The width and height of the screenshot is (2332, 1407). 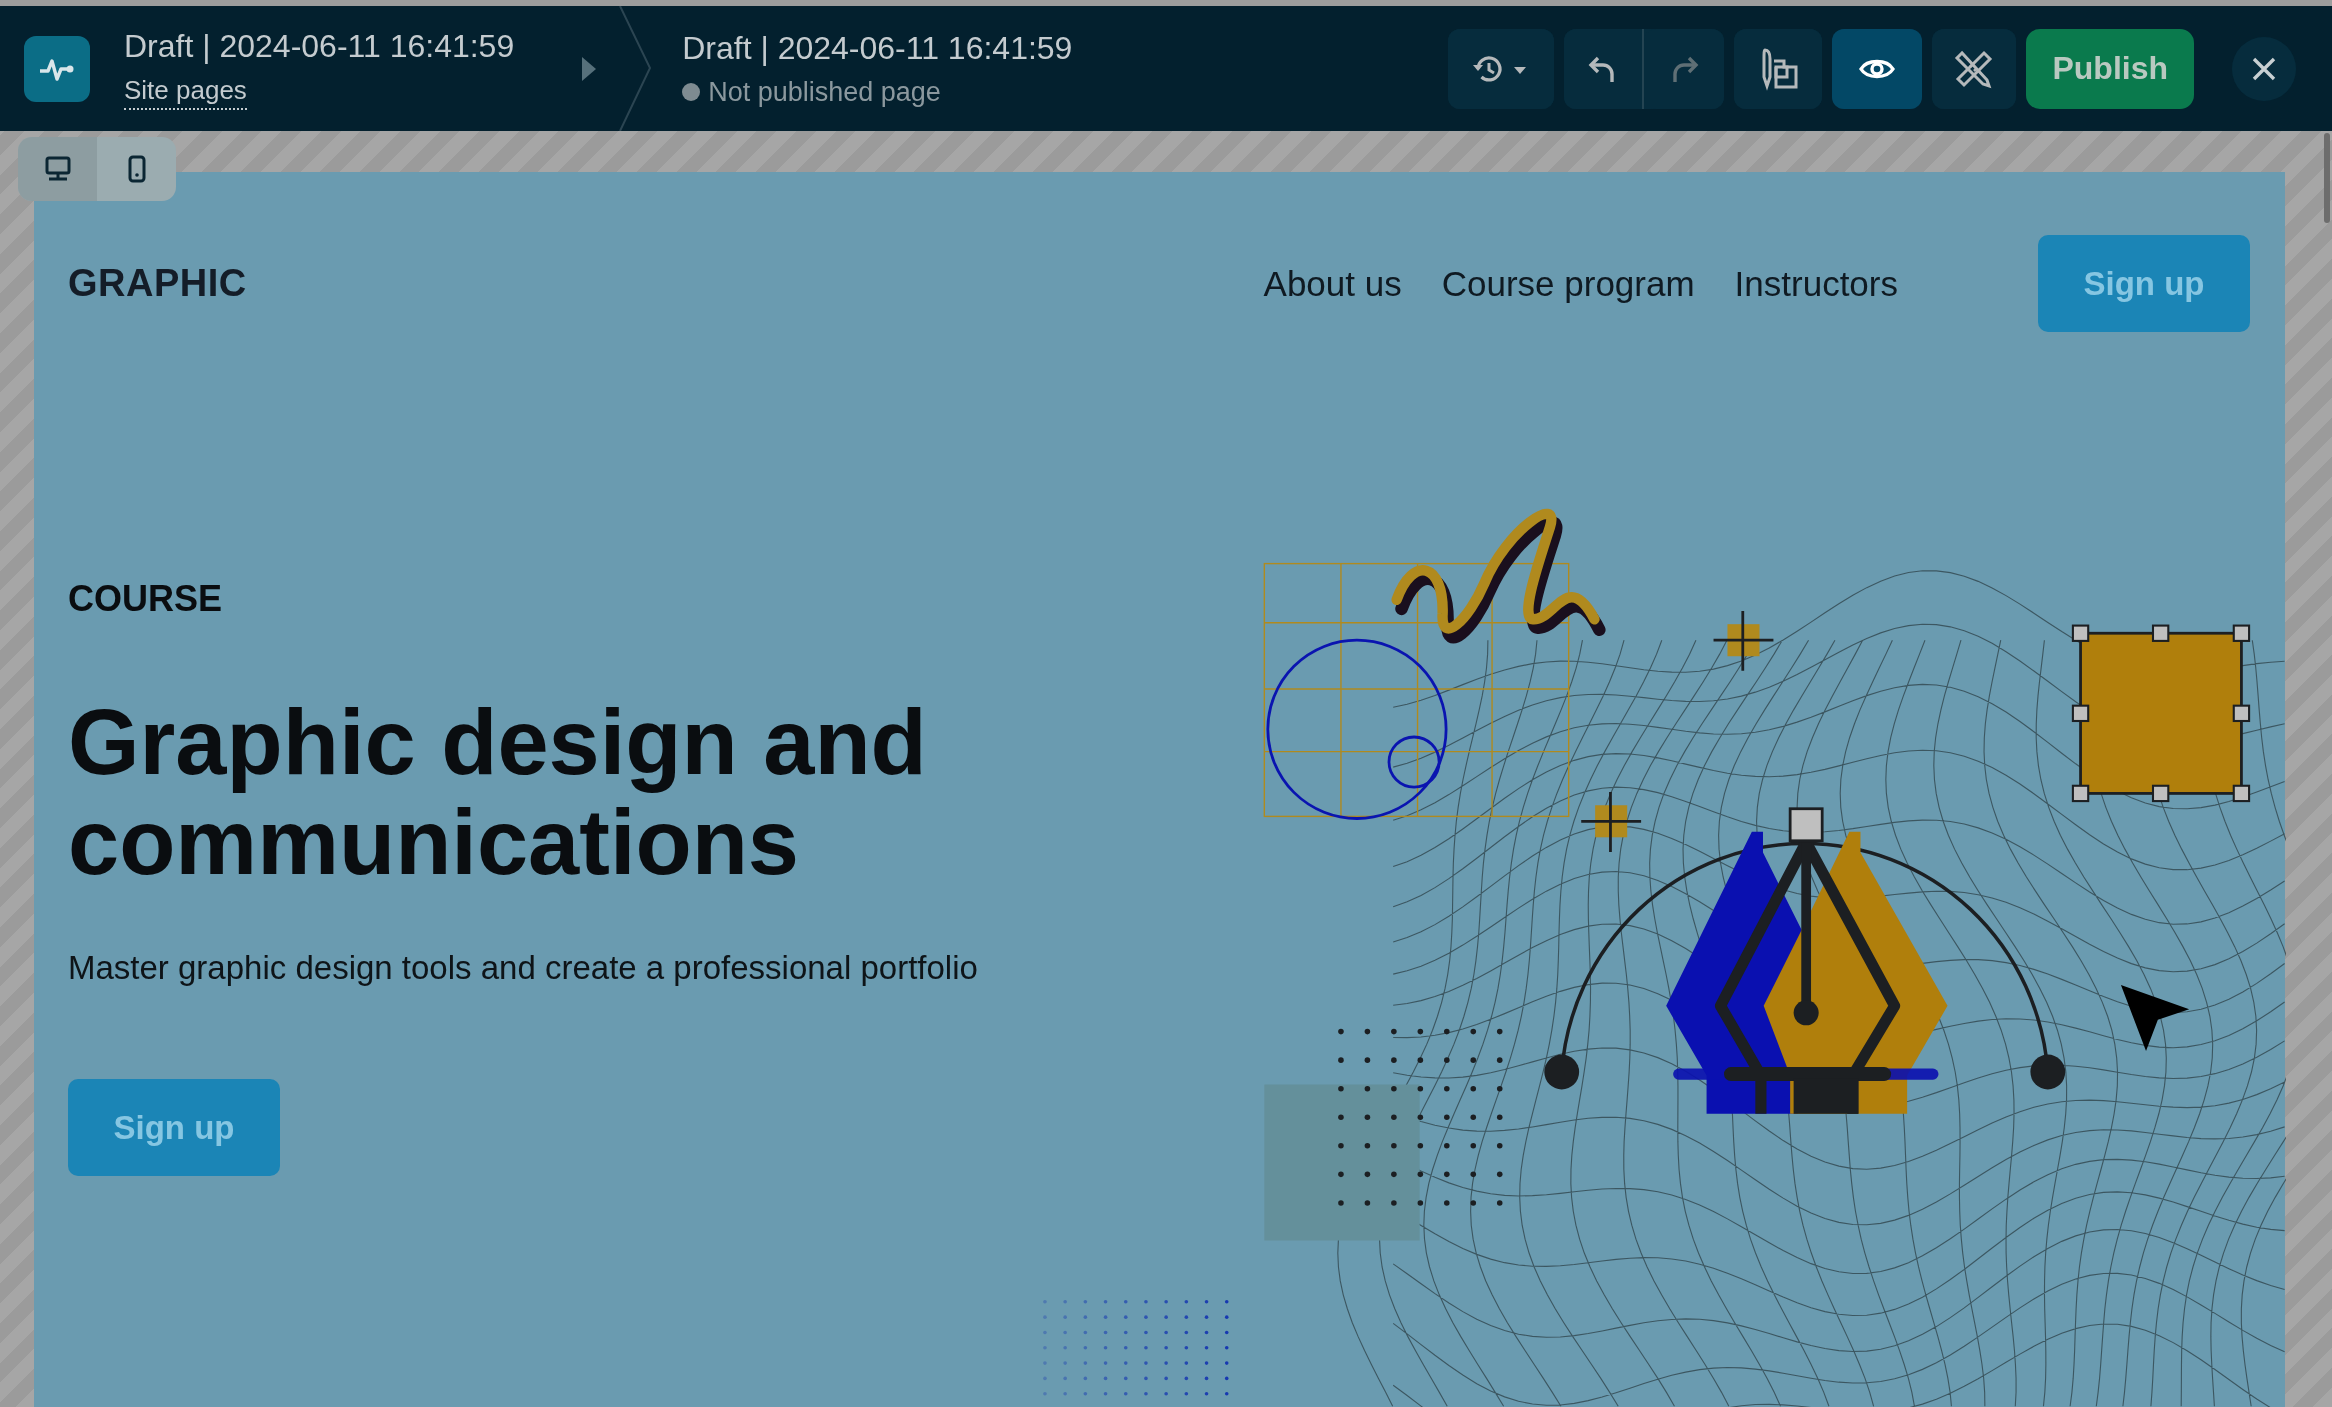 I want to click on logo-icon, so click(x=57, y=68).